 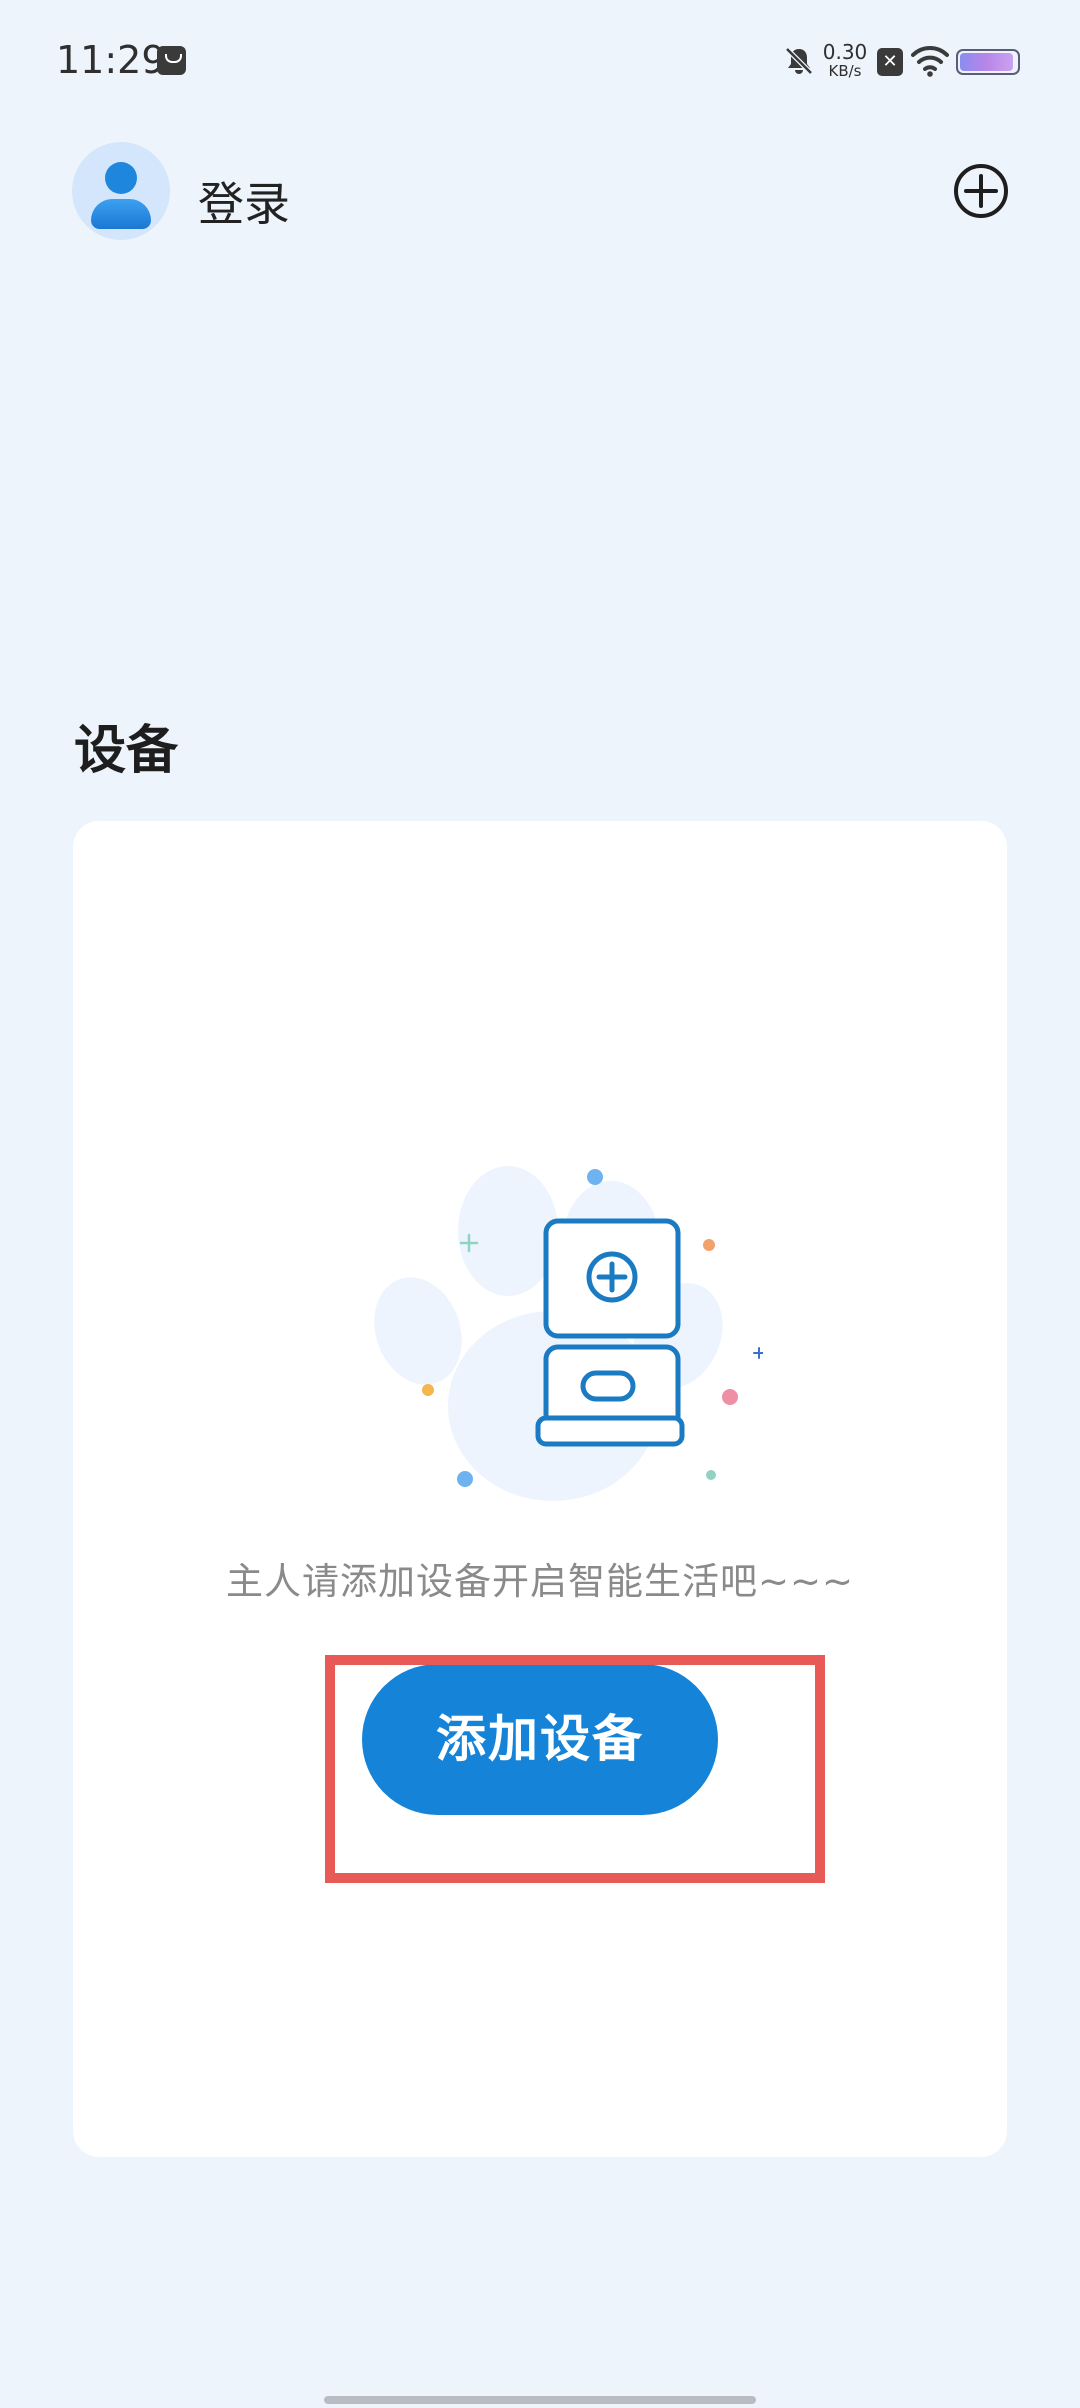 What do you see at coordinates (539, 1581) in the screenshot?
I see `empty-devices-message: 主人请添加设备开启智能生活吧~~~` at bounding box center [539, 1581].